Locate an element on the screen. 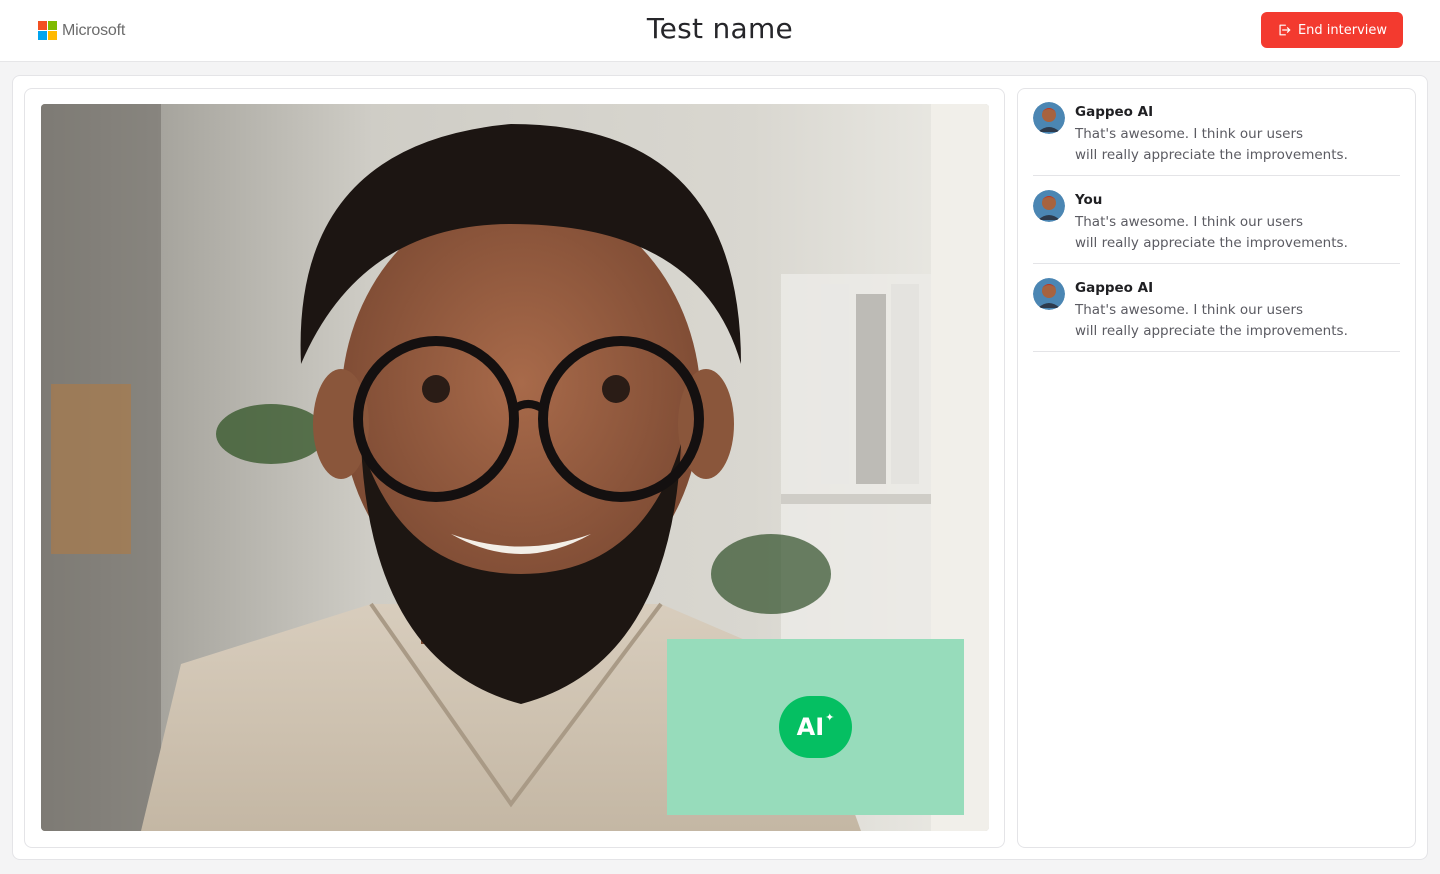  sparkle-icon: ✦ is located at coordinates (830, 717).